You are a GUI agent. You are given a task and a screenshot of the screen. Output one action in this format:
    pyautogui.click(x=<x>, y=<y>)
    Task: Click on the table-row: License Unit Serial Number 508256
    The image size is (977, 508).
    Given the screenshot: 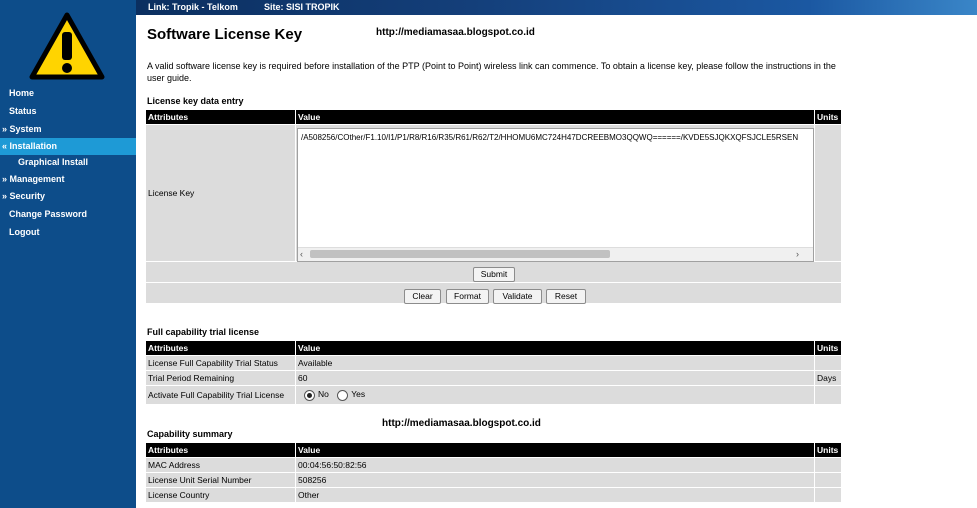 What is the action you would take?
    pyautogui.click(x=493, y=480)
    